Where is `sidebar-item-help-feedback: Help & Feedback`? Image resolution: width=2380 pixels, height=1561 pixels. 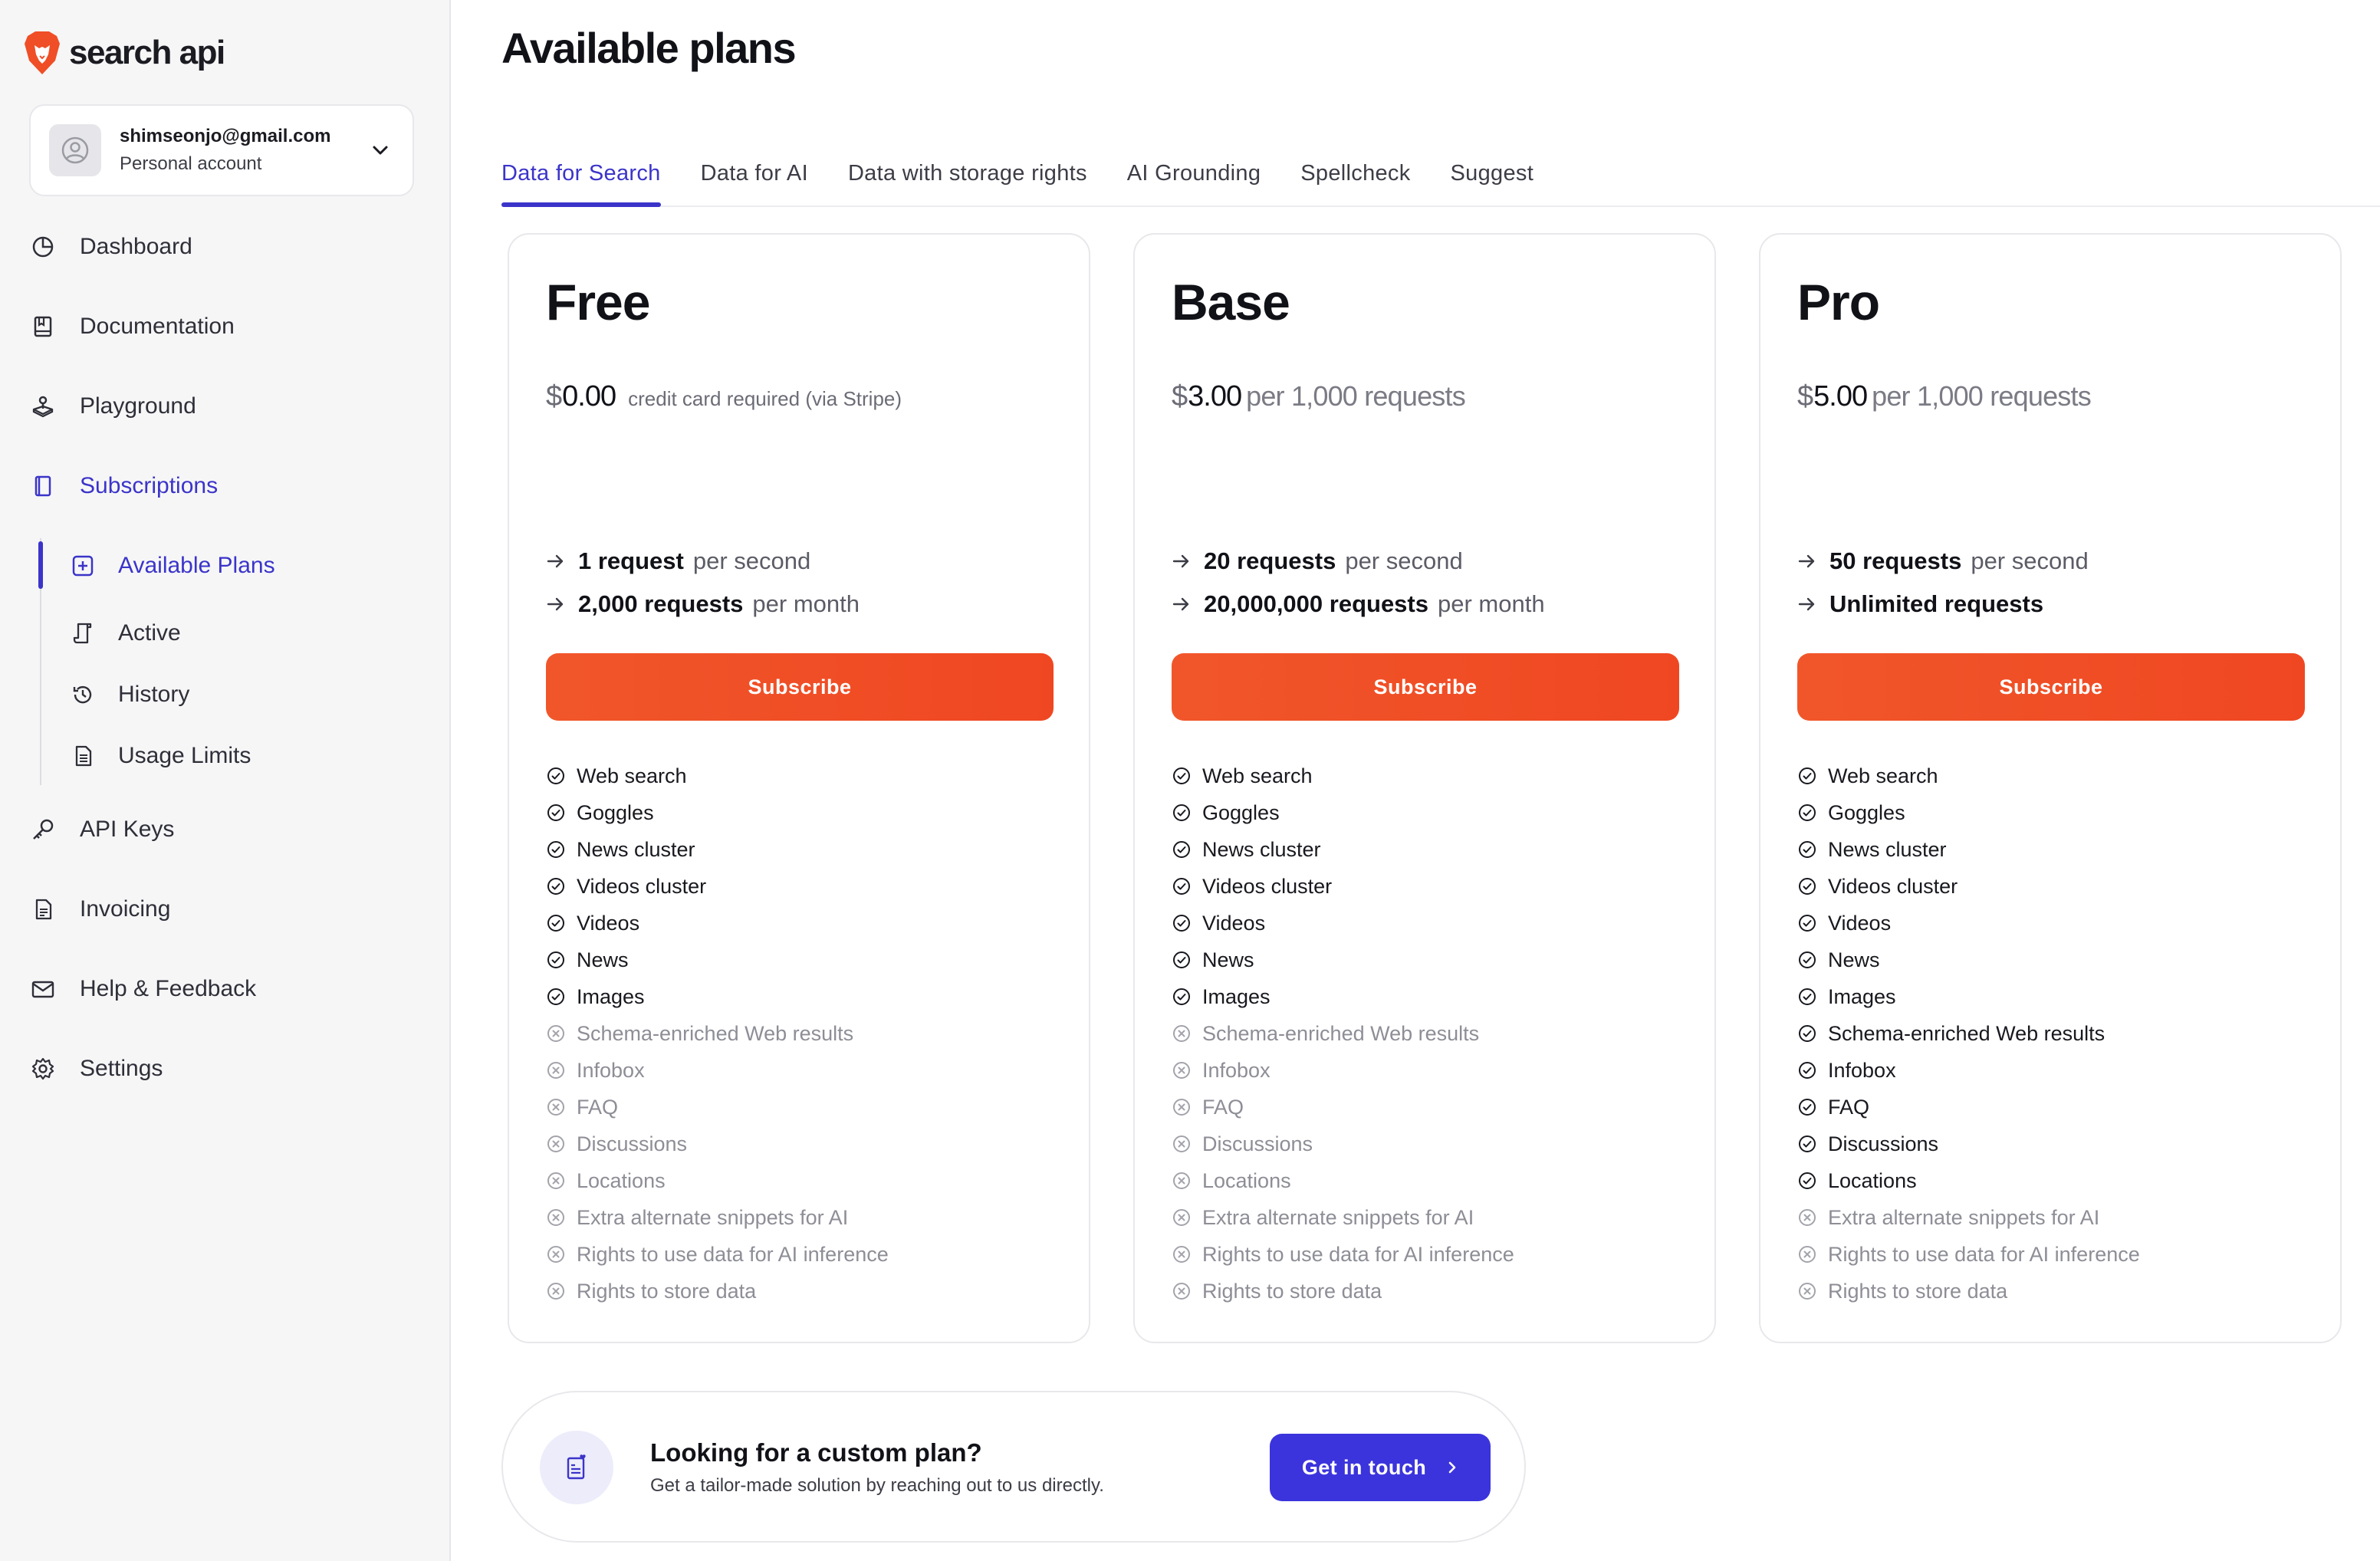
sidebar-item-help-feedback: Help & Feedback is located at coordinates (143, 989).